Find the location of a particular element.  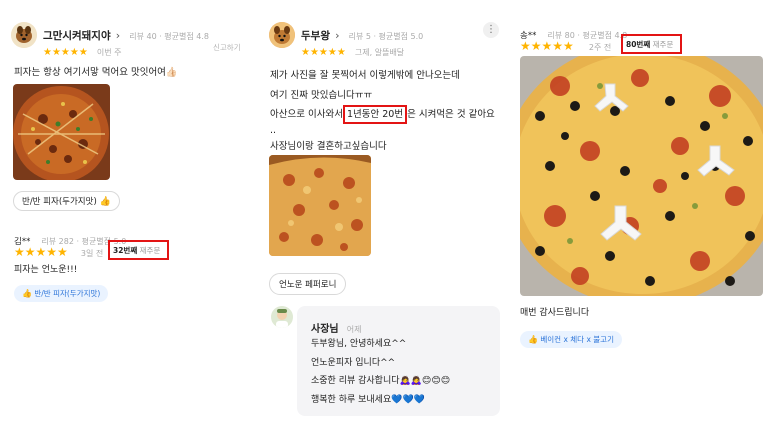

menu-chip: 반/반 피자(두가지맛) 👍 is located at coordinates (66, 201).